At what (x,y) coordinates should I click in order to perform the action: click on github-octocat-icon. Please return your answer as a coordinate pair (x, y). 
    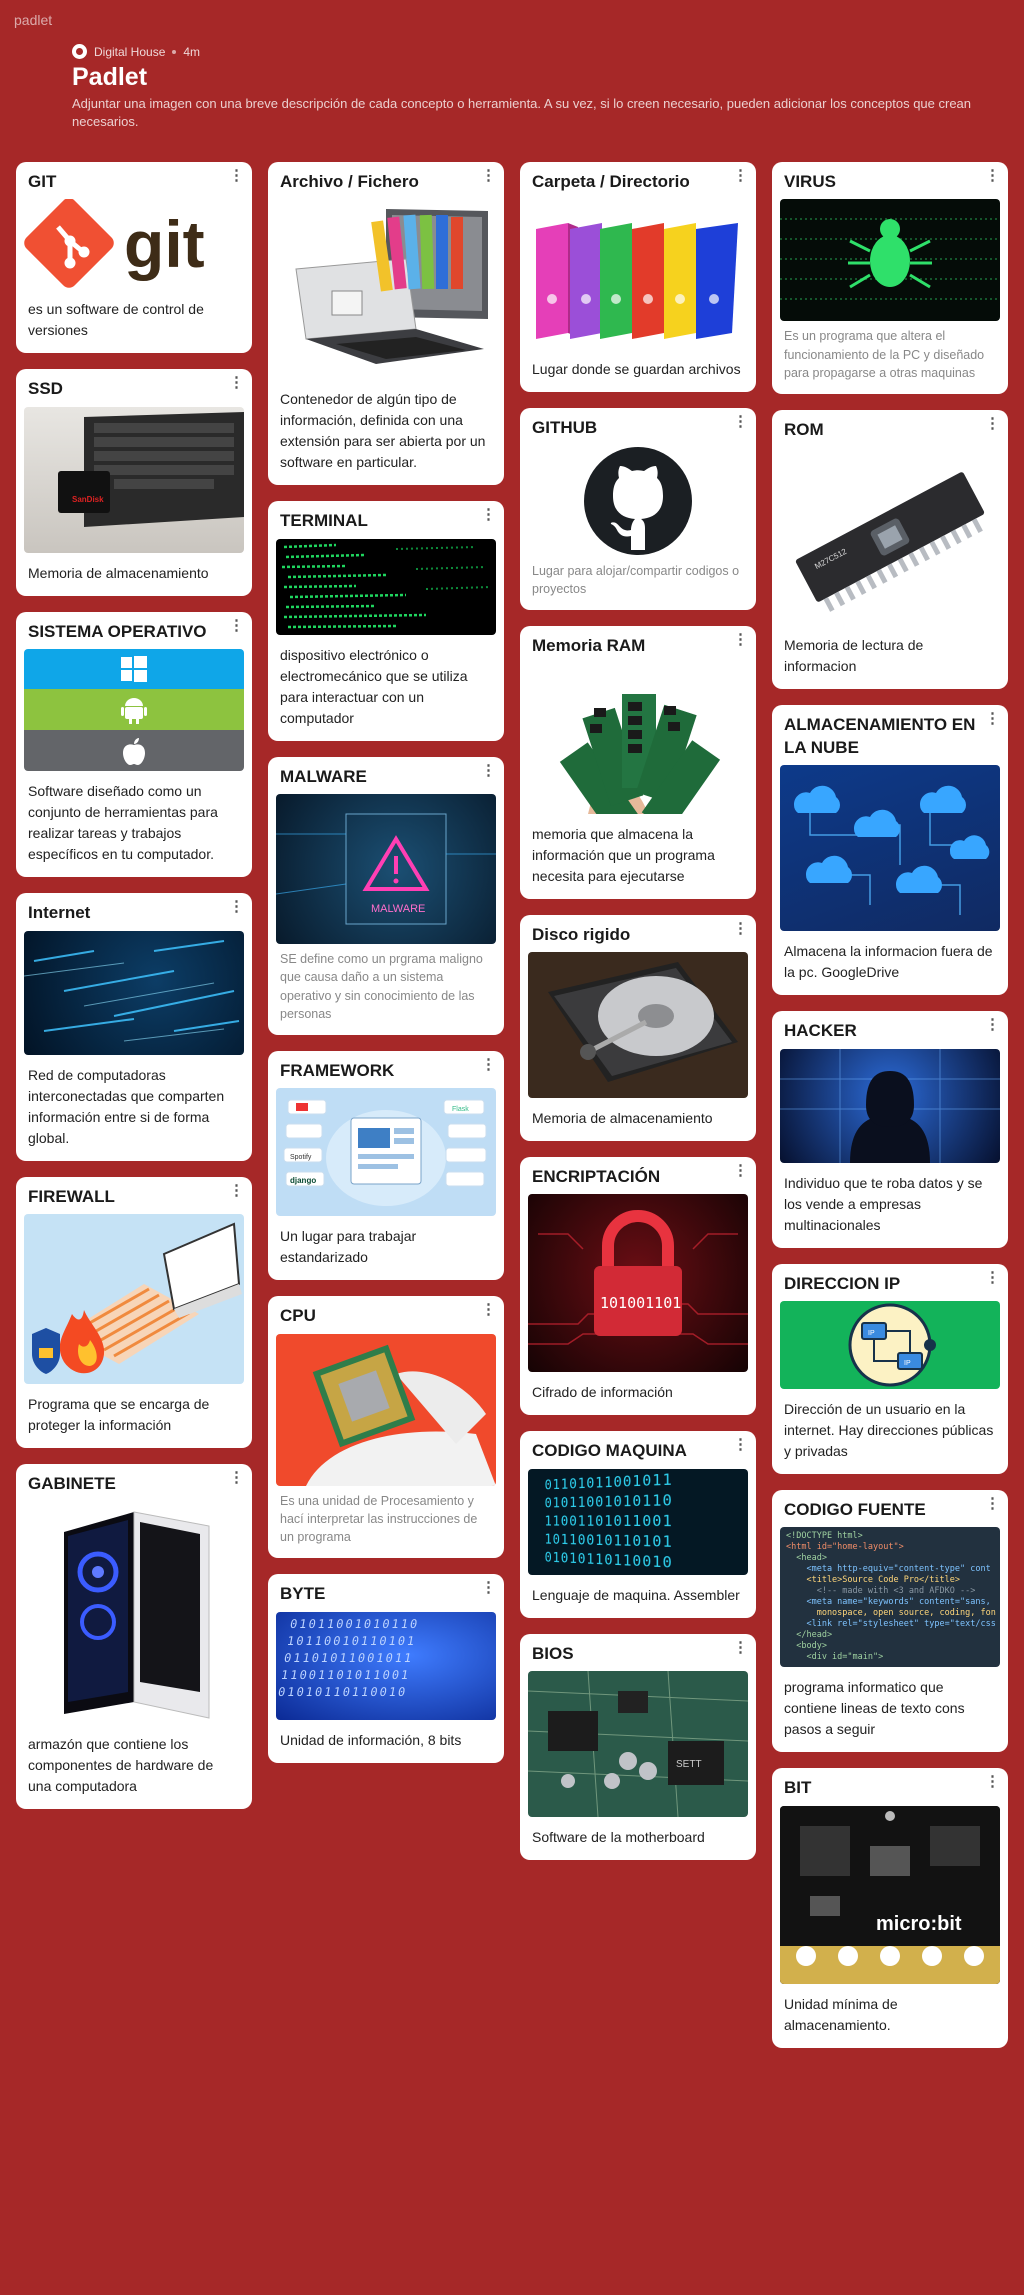
    Looking at the image, I should click on (638, 500).